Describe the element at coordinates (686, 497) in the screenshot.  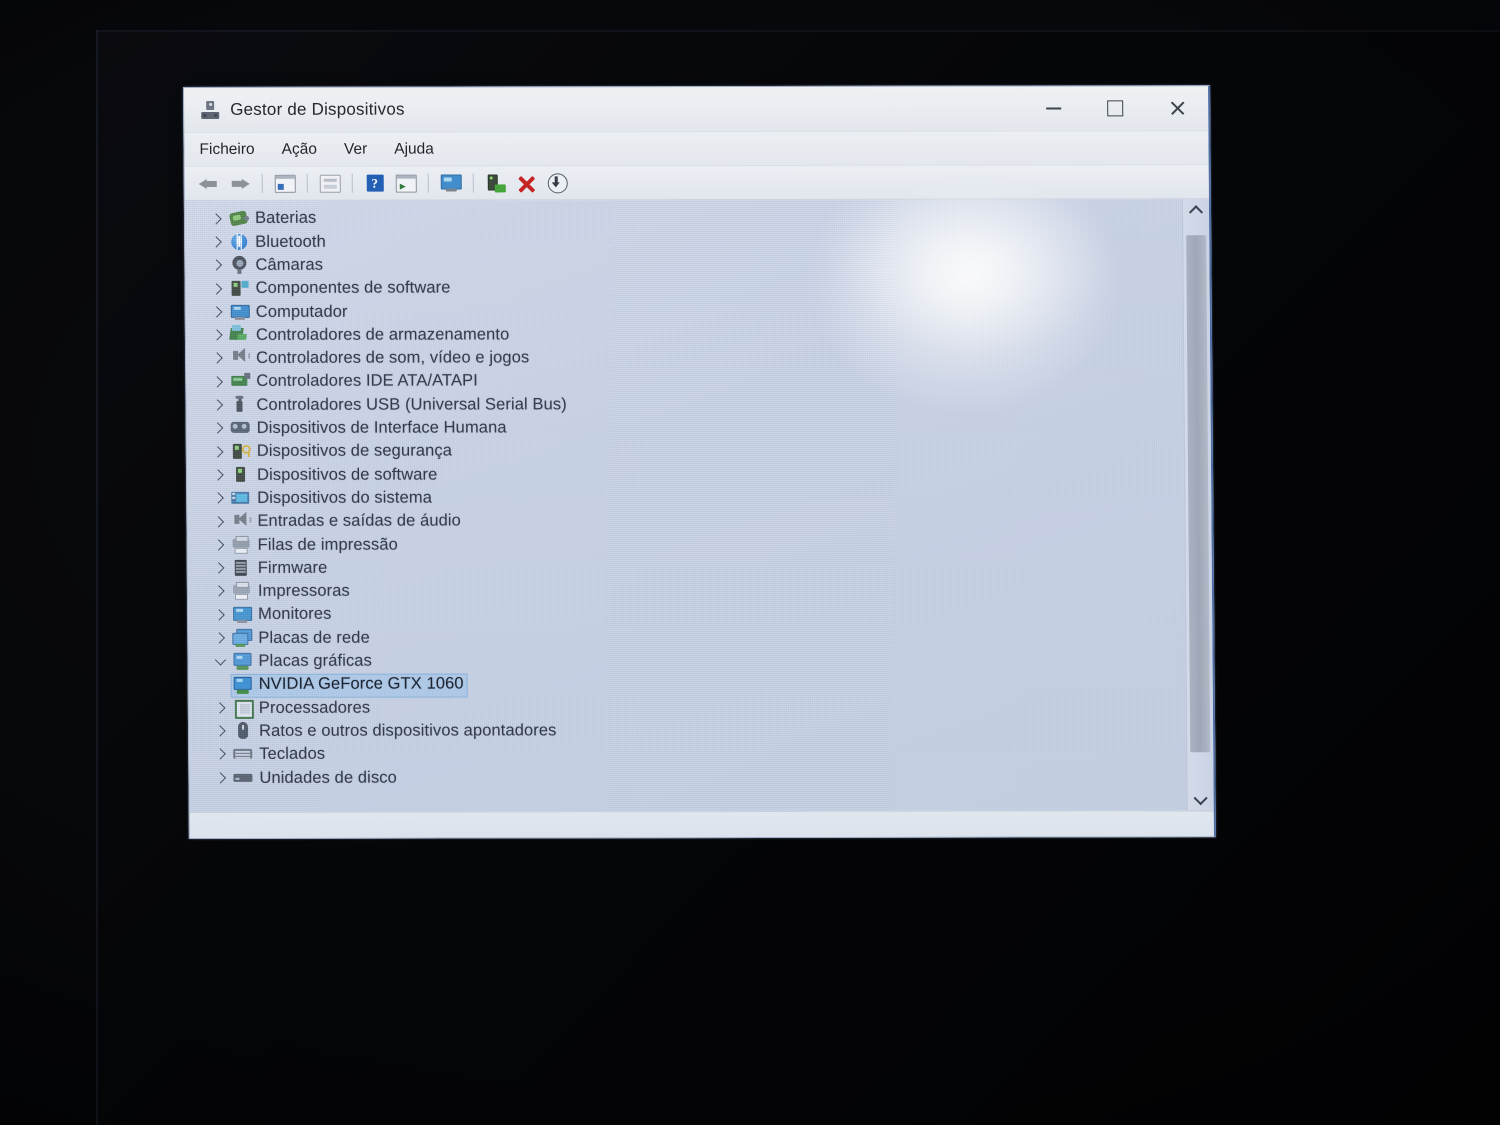
I see `tree-item: Dispositivos do sistema` at that location.